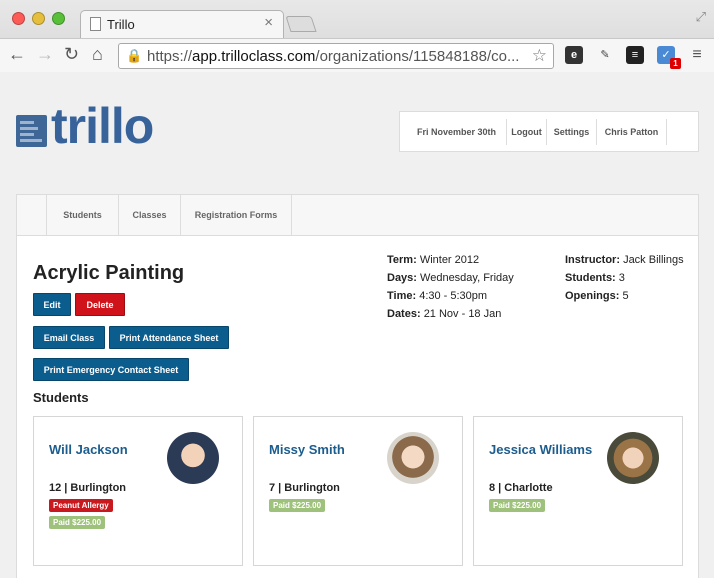  What do you see at coordinates (462, 314) in the screenshot?
I see `dates-value: 21 Nov - 18 Jan` at bounding box center [462, 314].